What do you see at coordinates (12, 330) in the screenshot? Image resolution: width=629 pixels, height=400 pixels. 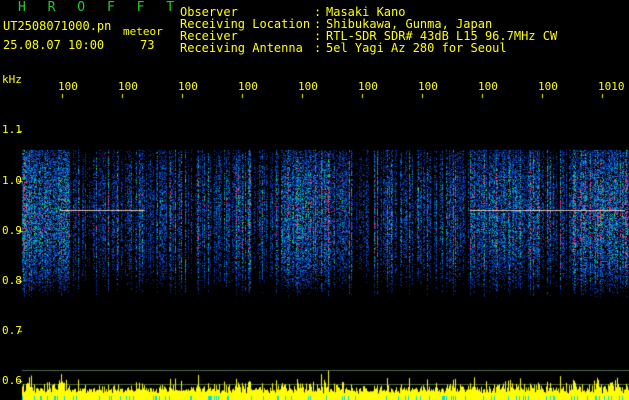 I see `y-tick-label: 0.7` at bounding box center [12, 330].